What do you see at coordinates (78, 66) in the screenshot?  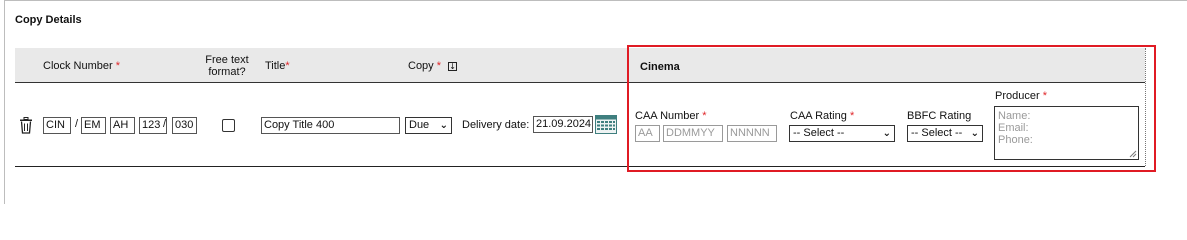 I see `header-clock-number-label: Clock Number` at bounding box center [78, 66].